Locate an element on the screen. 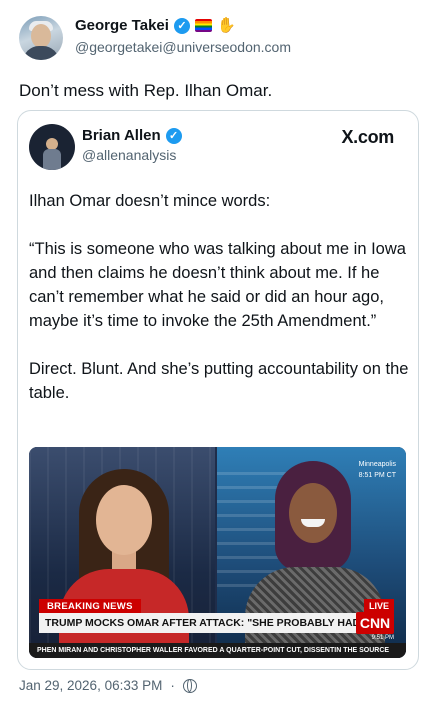 This screenshot has height=704, width=435. quoted-avatar is located at coordinates (52, 147).